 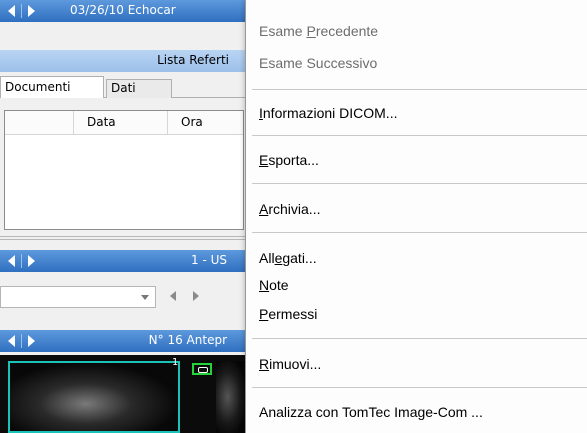 I want to click on column-header-data: Data, so click(x=101, y=122).